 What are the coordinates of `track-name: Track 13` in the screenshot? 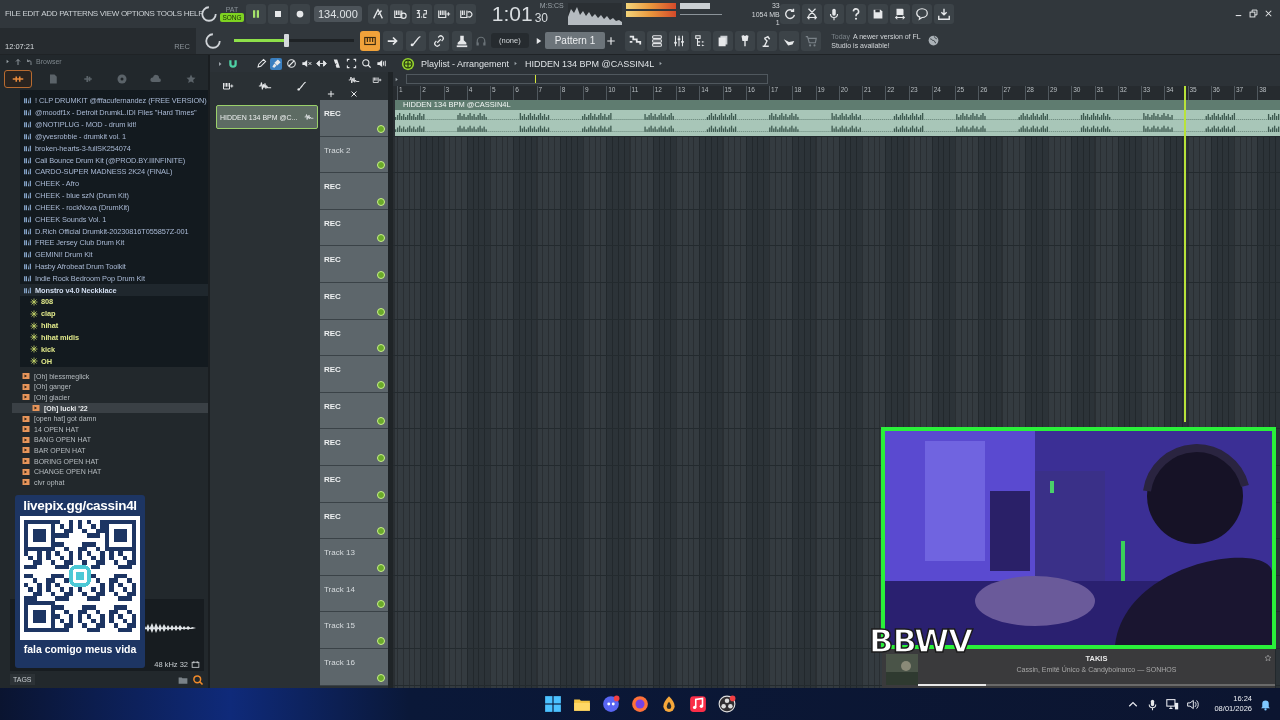 It's located at (339, 553).